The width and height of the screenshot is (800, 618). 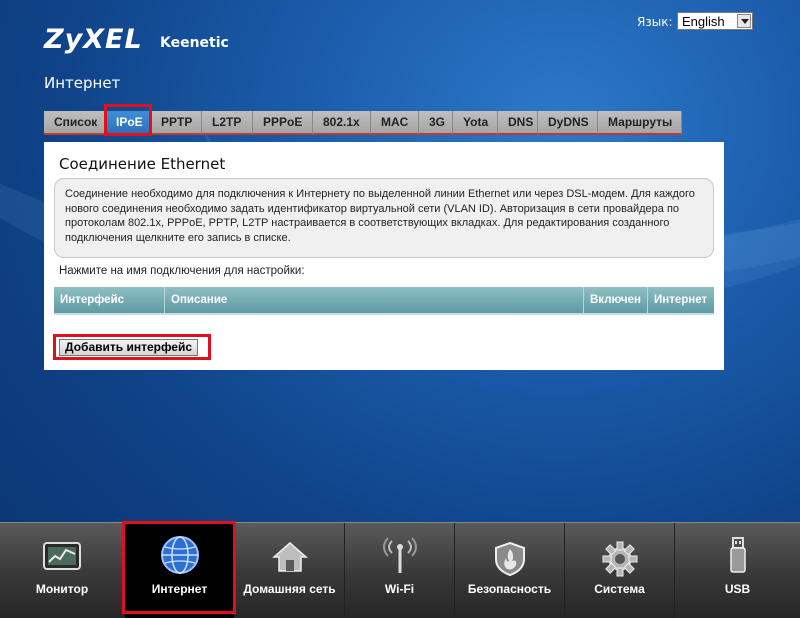 I want to click on nav-system-label: Система, so click(x=619, y=589).